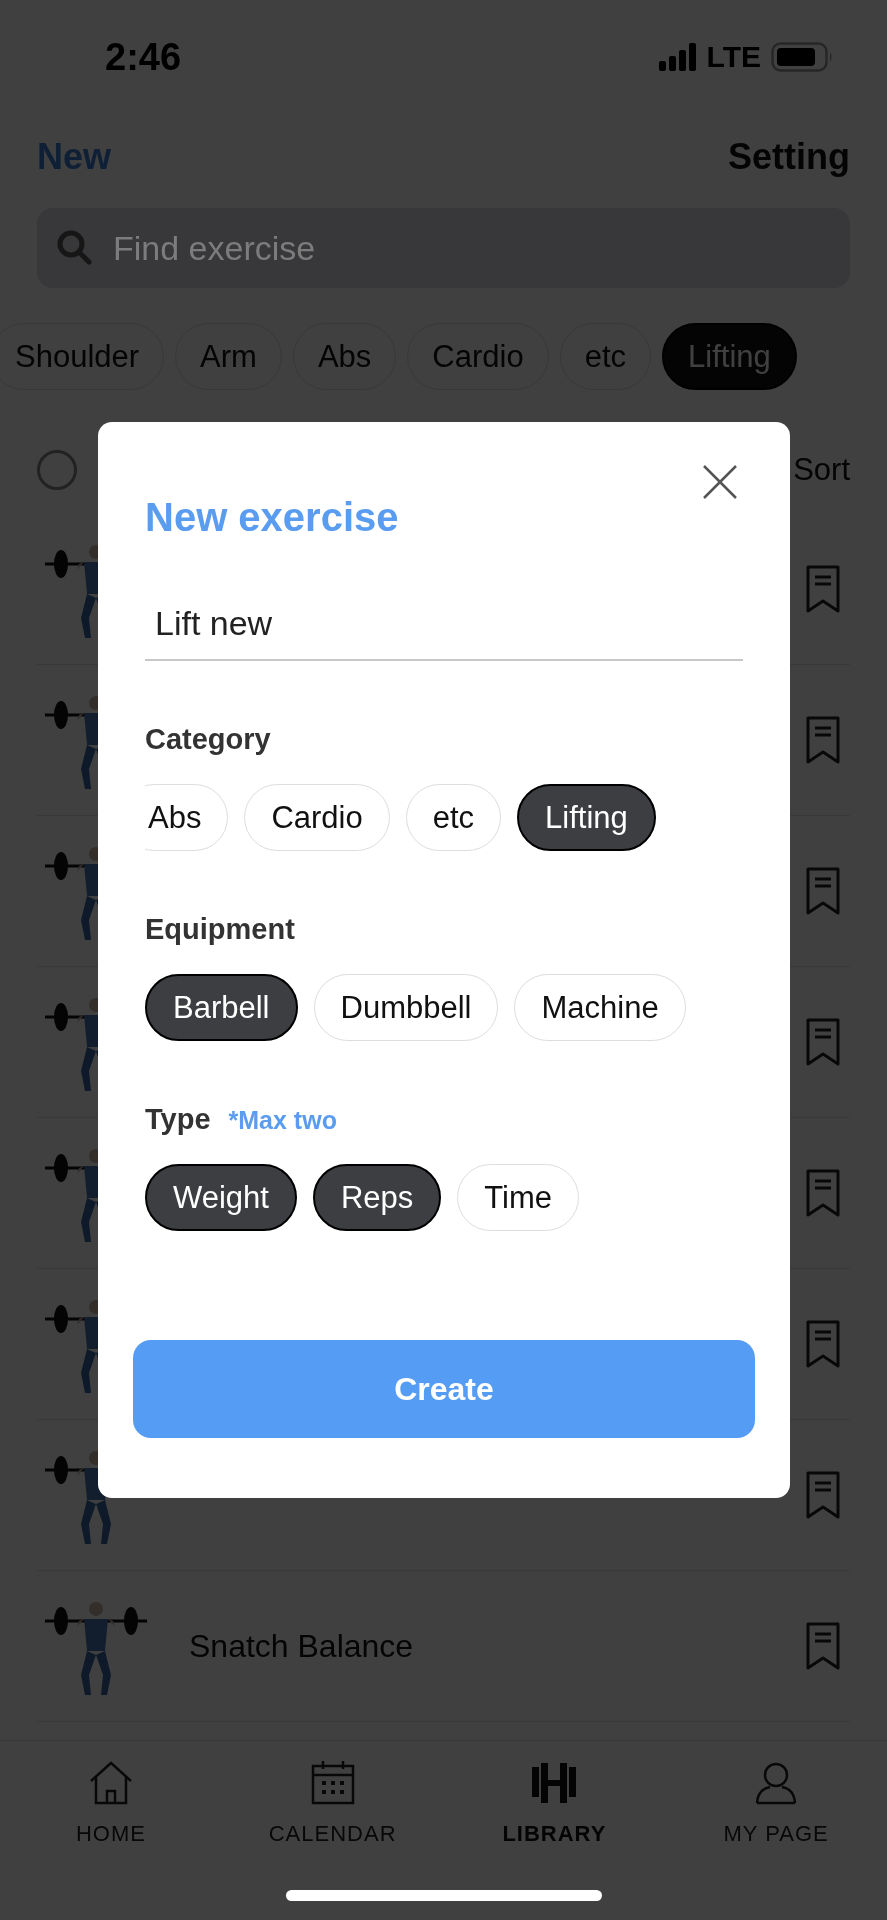  I want to click on filter-chip: Cardio, so click(317, 817).